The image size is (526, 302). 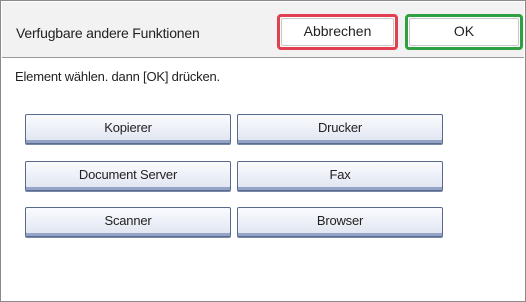 I want to click on function-button-scanner: Scanner, so click(x=128, y=222).